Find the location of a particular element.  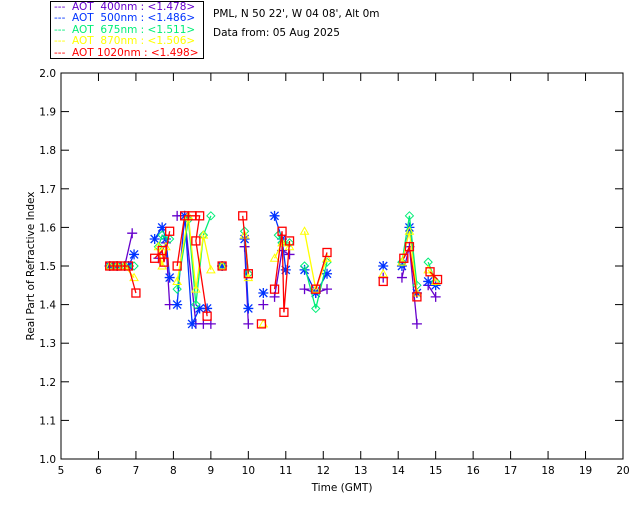

x-tick-label: 20 is located at coordinates (622, 471).